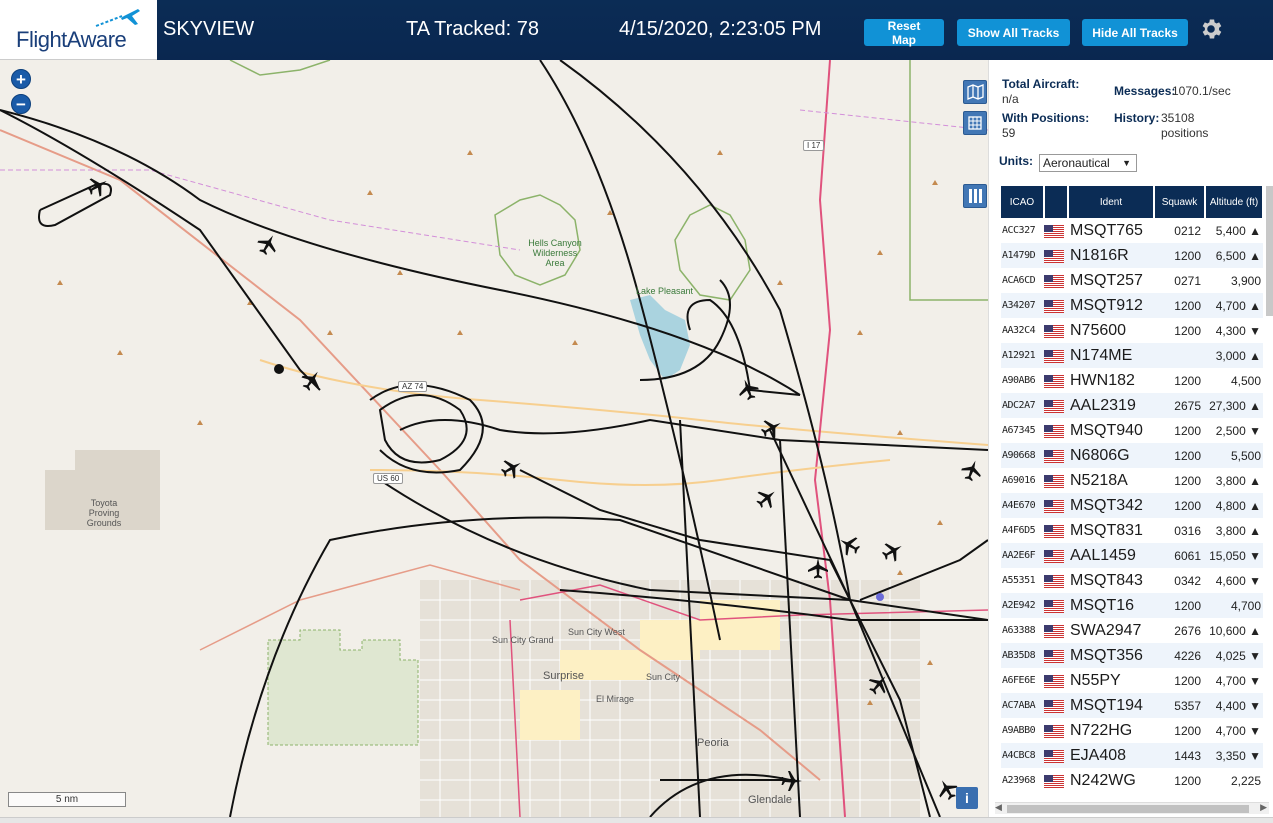 Image resolution: width=1273 pixels, height=823 pixels. I want to click on table-row: A55351 MSQT843 0342 4,600 ▼, so click(1132, 580).